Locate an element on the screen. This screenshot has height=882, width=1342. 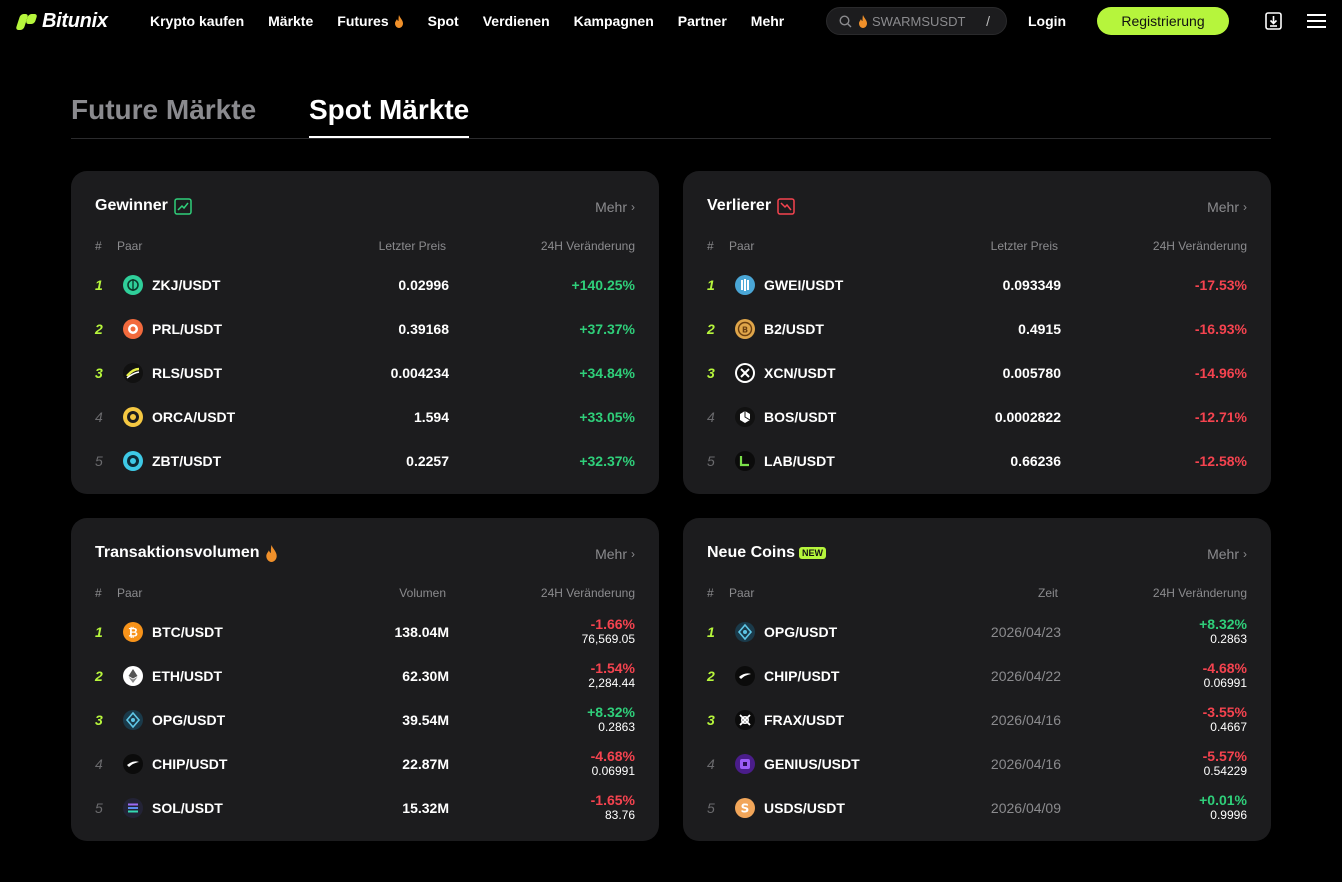
table-row: 5 ZBT/USDT 0.2257 +32.37% is located at coordinates (365, 461).